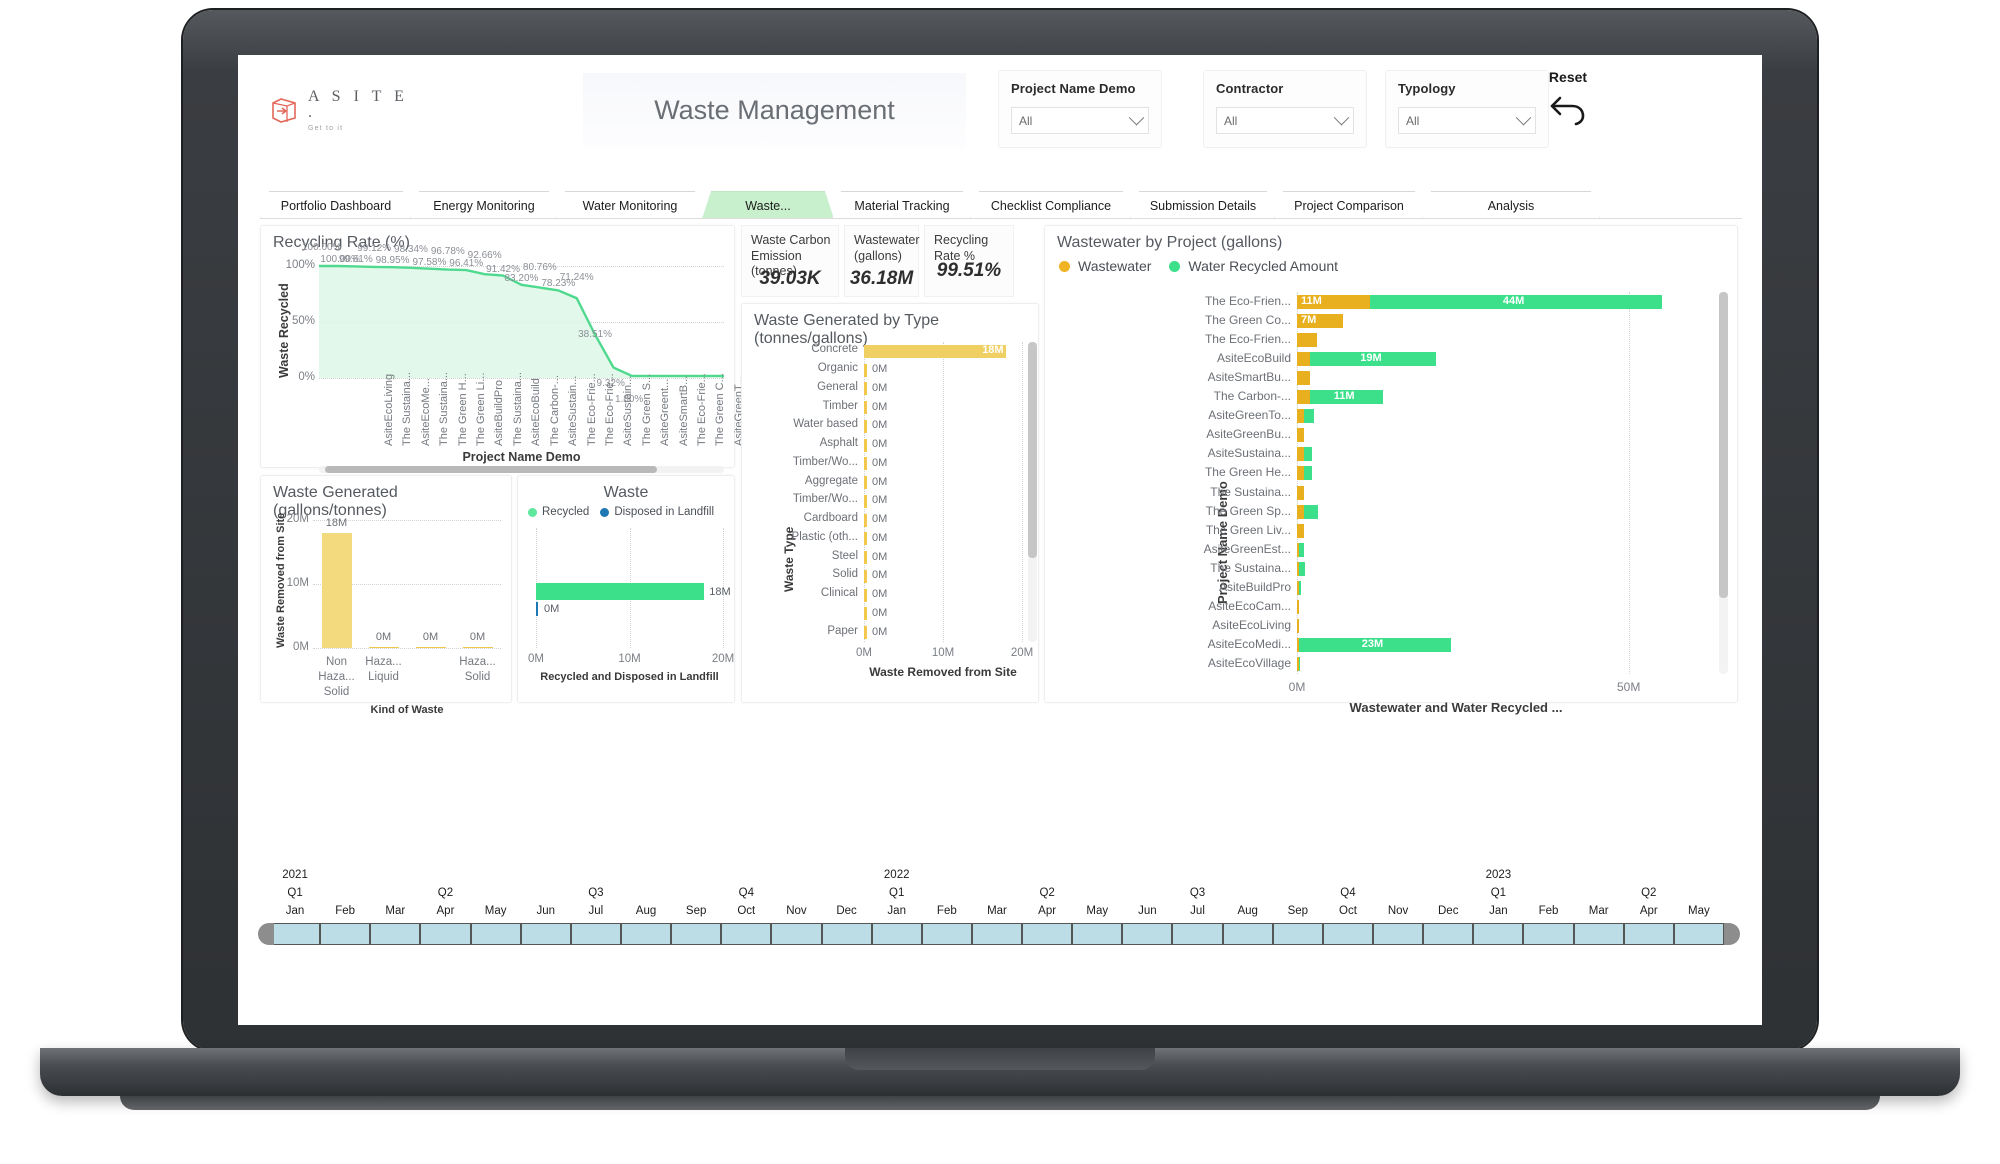  What do you see at coordinates (336, 205) in the screenshot?
I see `tab-portfolio-dashboard: Portfolio Dashboard` at bounding box center [336, 205].